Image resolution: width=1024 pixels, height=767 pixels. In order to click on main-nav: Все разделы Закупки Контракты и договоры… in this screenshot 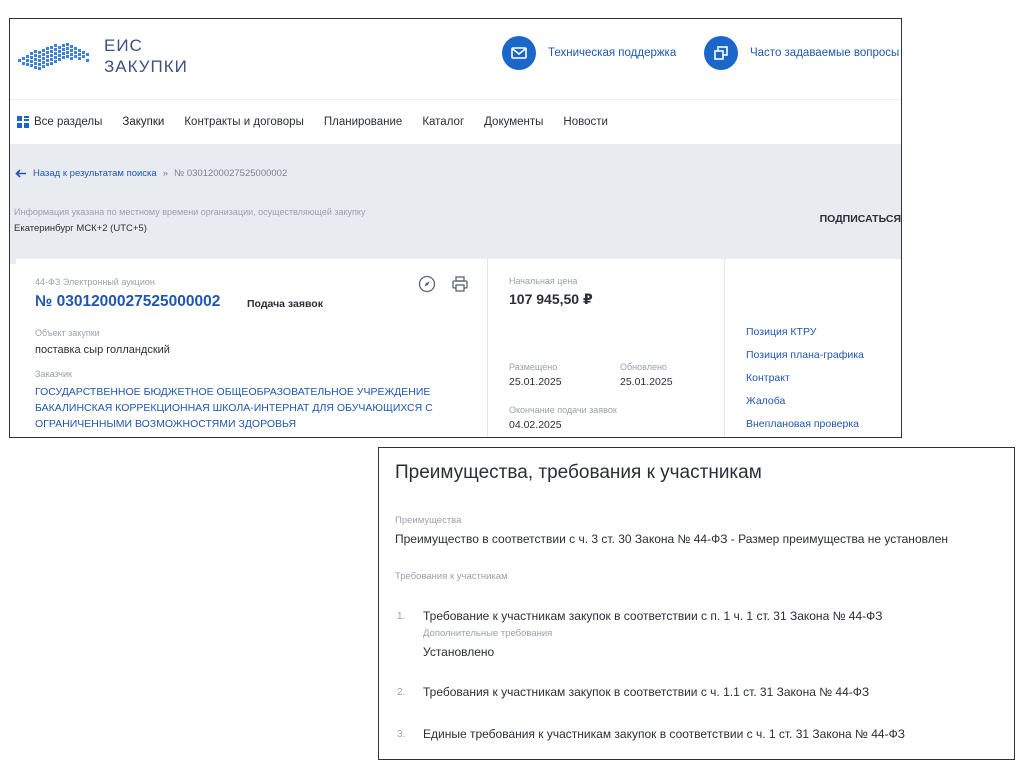, I will do `click(455, 121)`.